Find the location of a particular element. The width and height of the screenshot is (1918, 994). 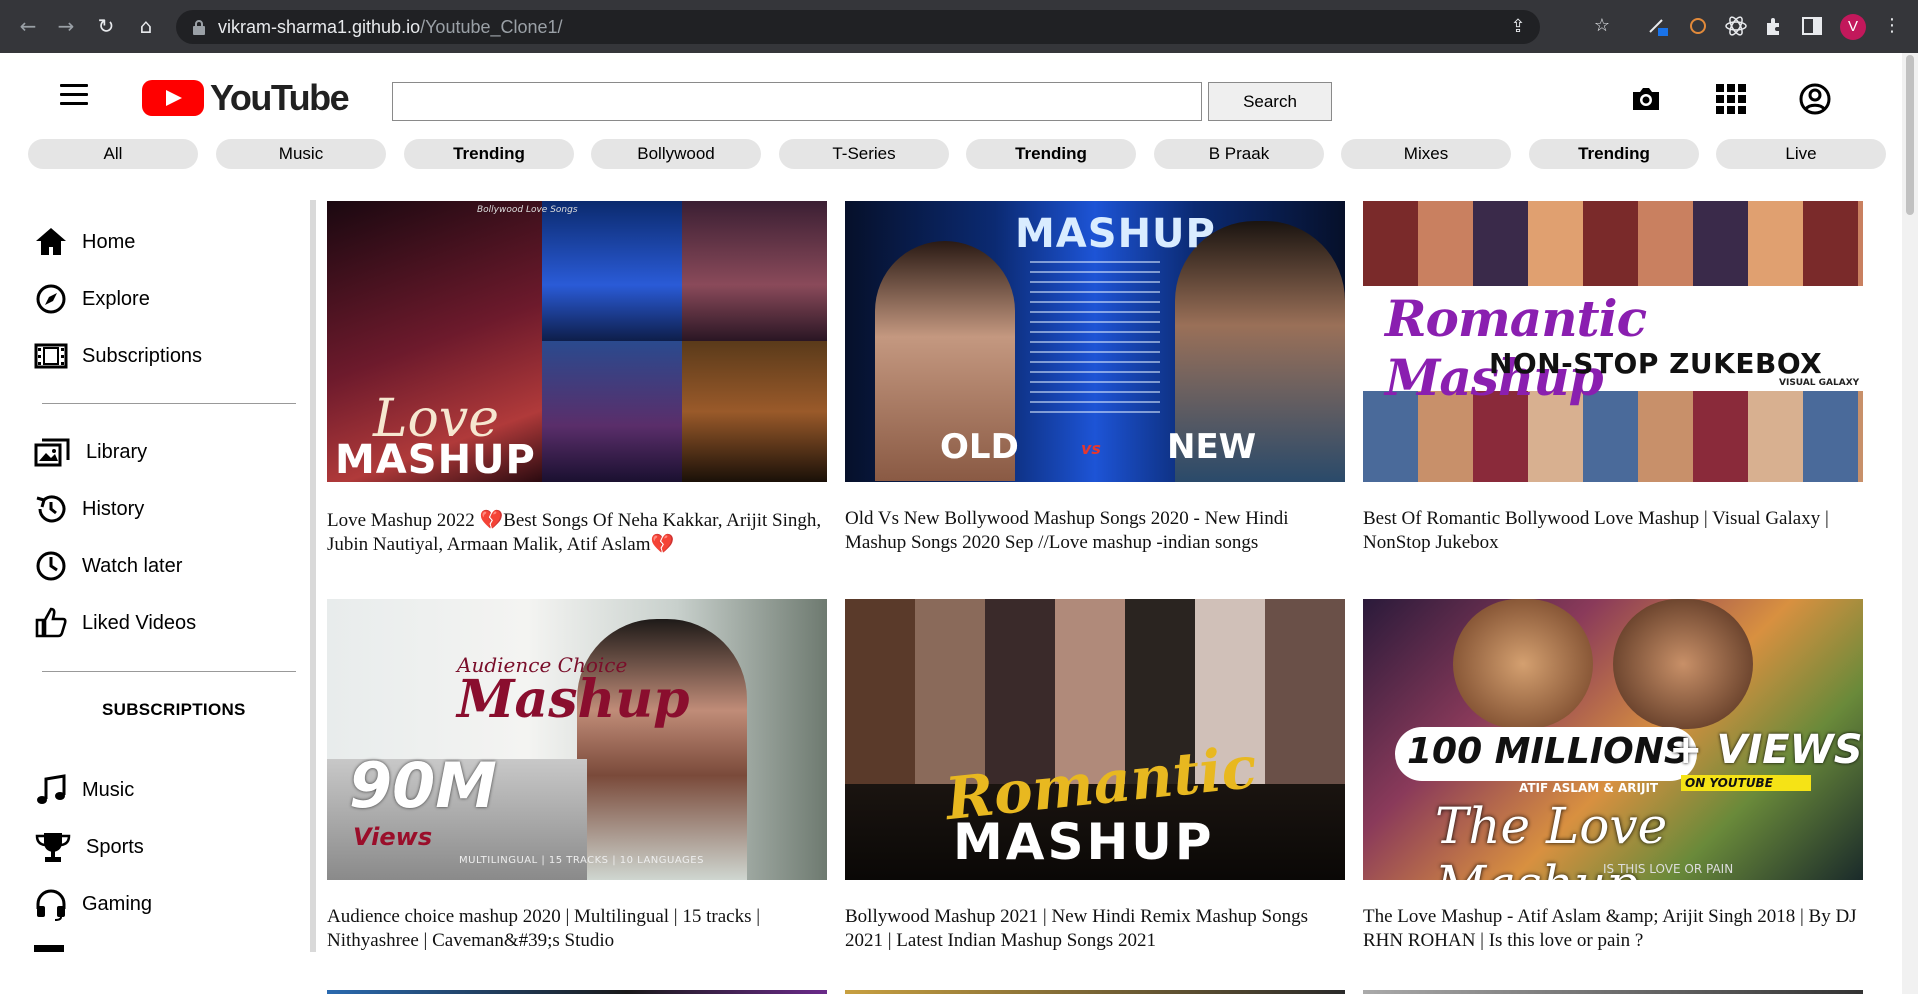

apps-grid-icon is located at coordinates (1731, 99).